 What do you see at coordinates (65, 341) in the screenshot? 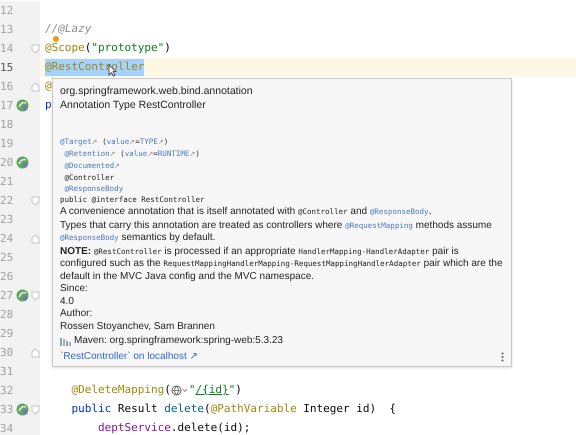
I see `library-icon` at bounding box center [65, 341].